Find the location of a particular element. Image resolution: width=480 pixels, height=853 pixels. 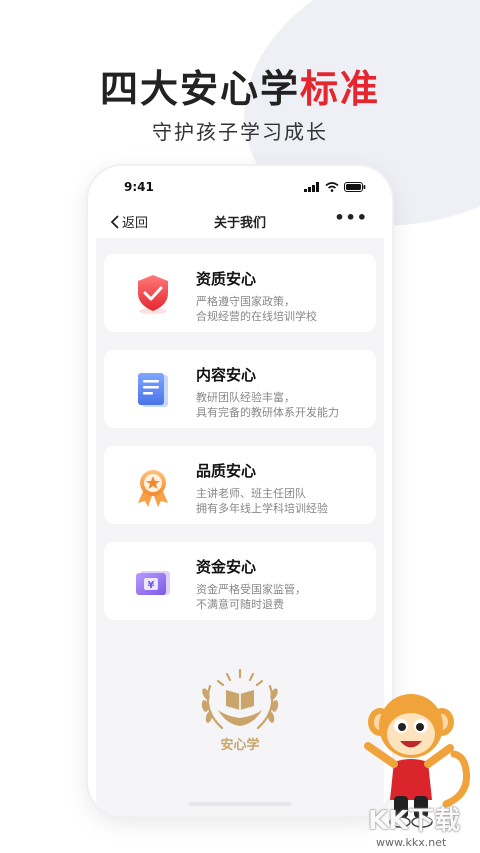

headline-main: 四大安心学 is located at coordinates (199, 89).